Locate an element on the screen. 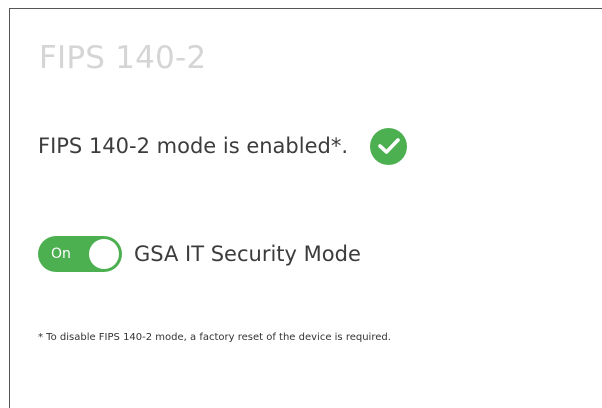 Image resolution: width=602 pixels, height=408 pixels. page-title: FIPS 140-2 is located at coordinates (123, 58).